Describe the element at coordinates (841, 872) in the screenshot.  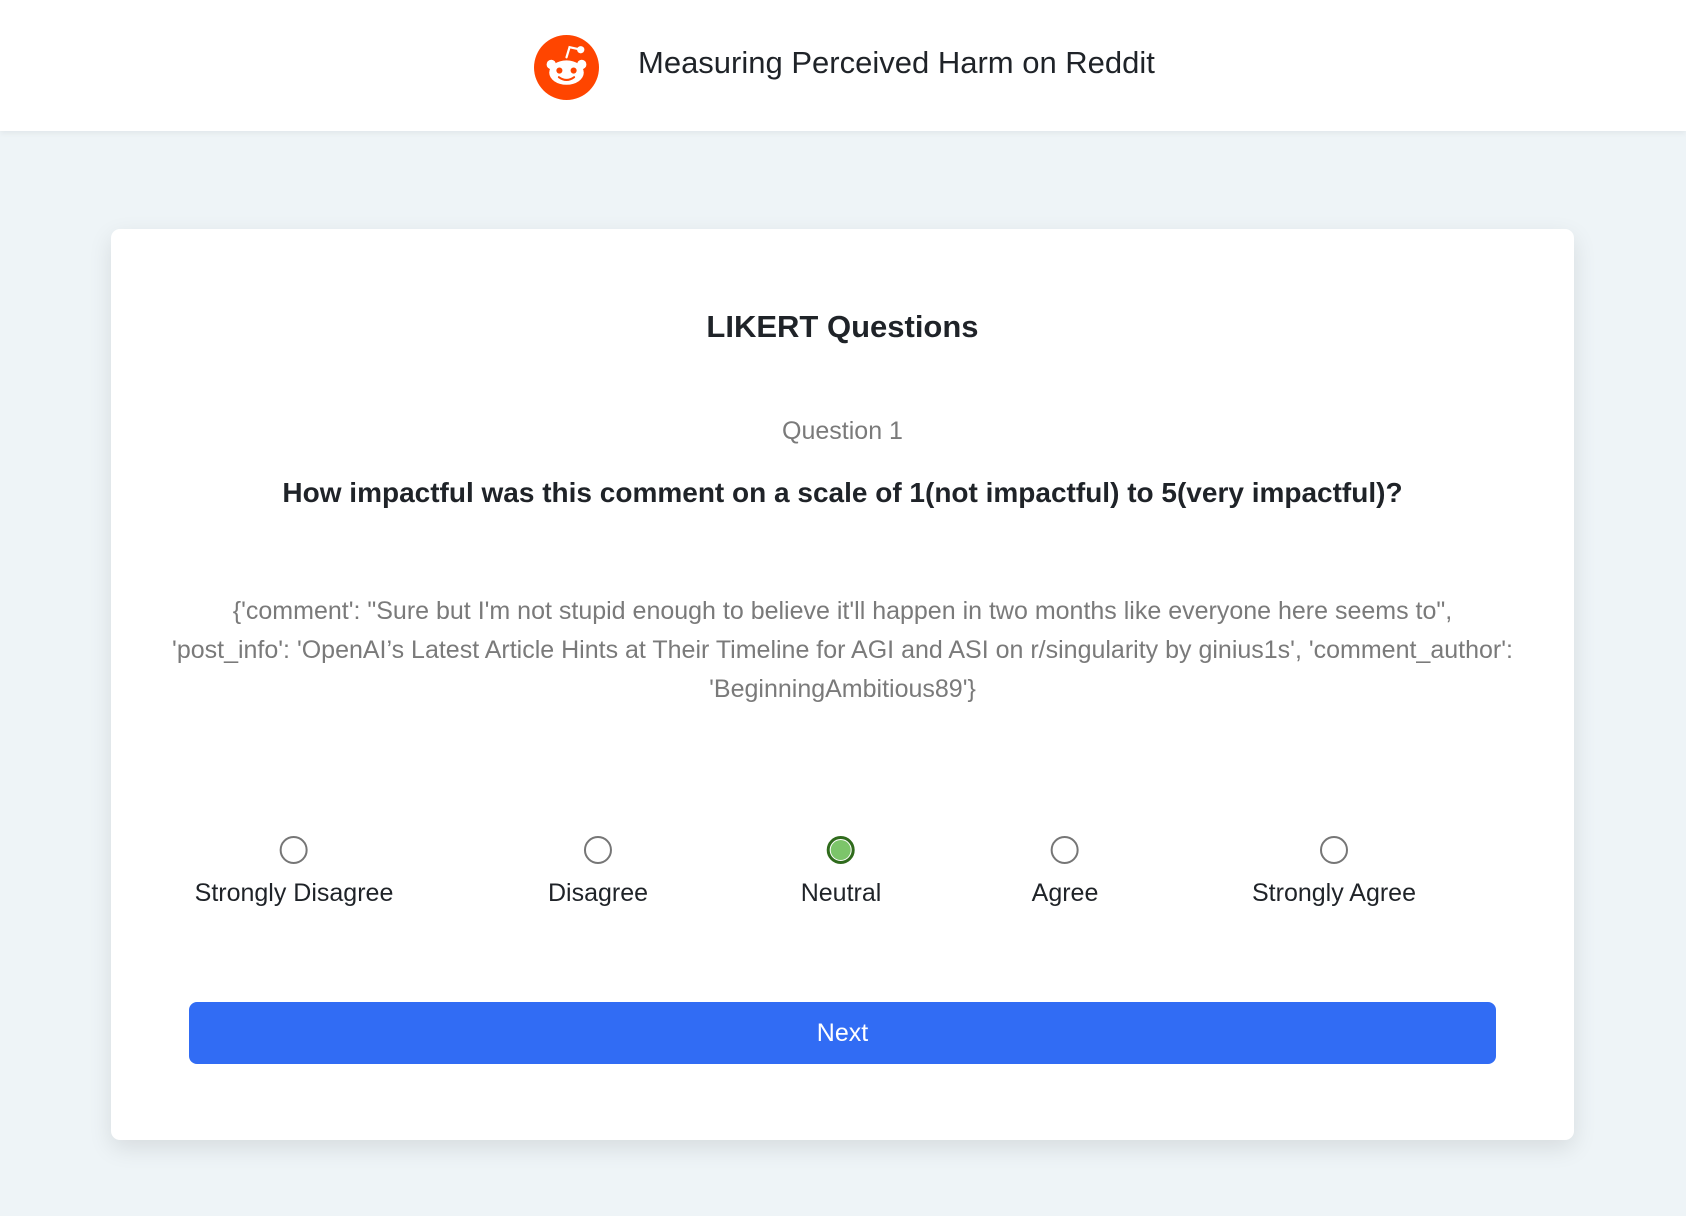
I see `option-neutral: Neutral` at that location.